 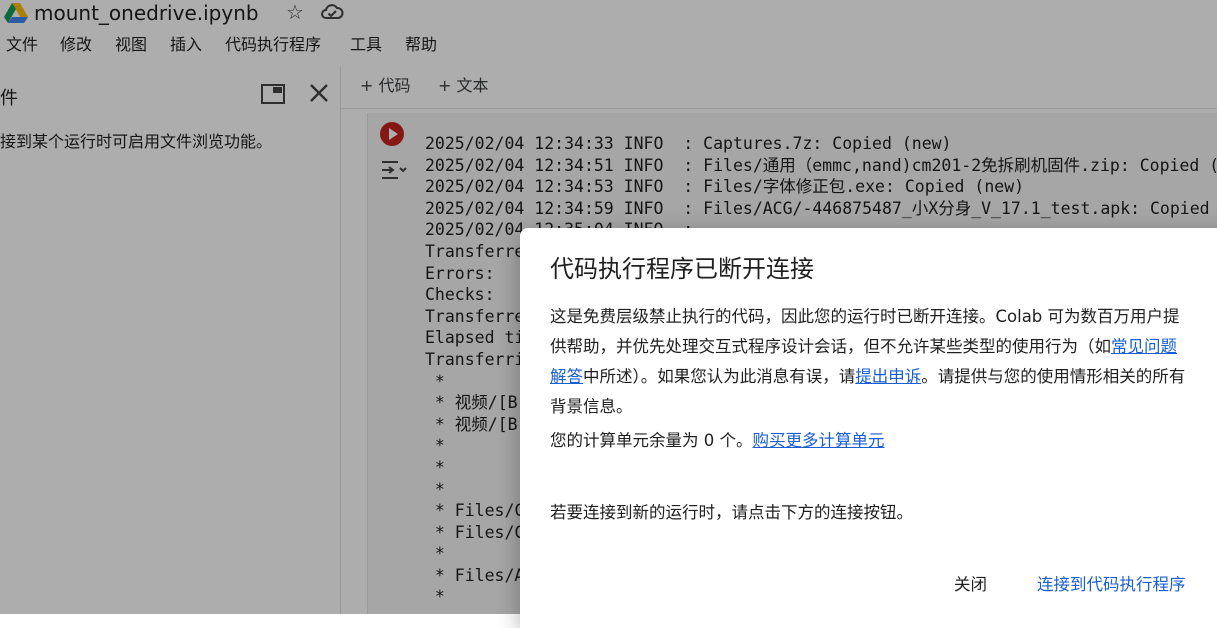 I want to click on dialog-title: 代码执行程序已断开连接, so click(x=682, y=269).